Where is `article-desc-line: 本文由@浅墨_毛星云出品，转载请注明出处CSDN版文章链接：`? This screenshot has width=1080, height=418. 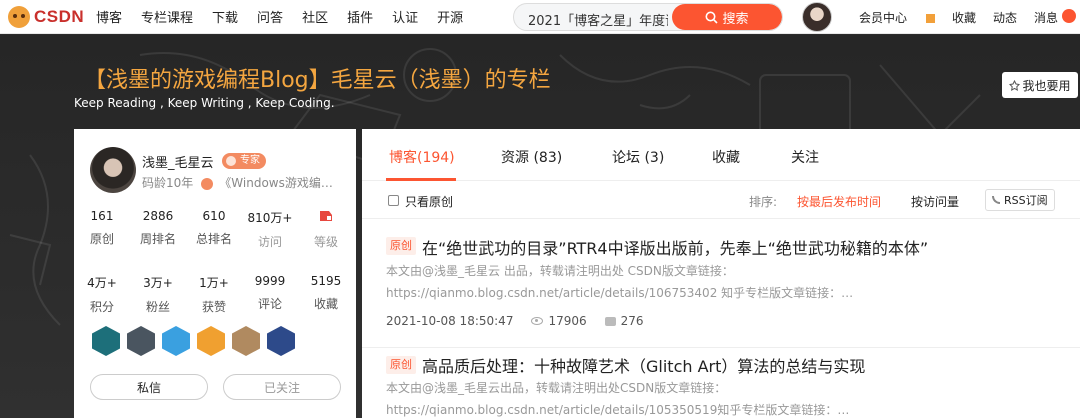
article-desc-line: 本文由@浅墨_毛星云出品，转载请注明出处CSDN版文章链接： is located at coordinates (621, 388).